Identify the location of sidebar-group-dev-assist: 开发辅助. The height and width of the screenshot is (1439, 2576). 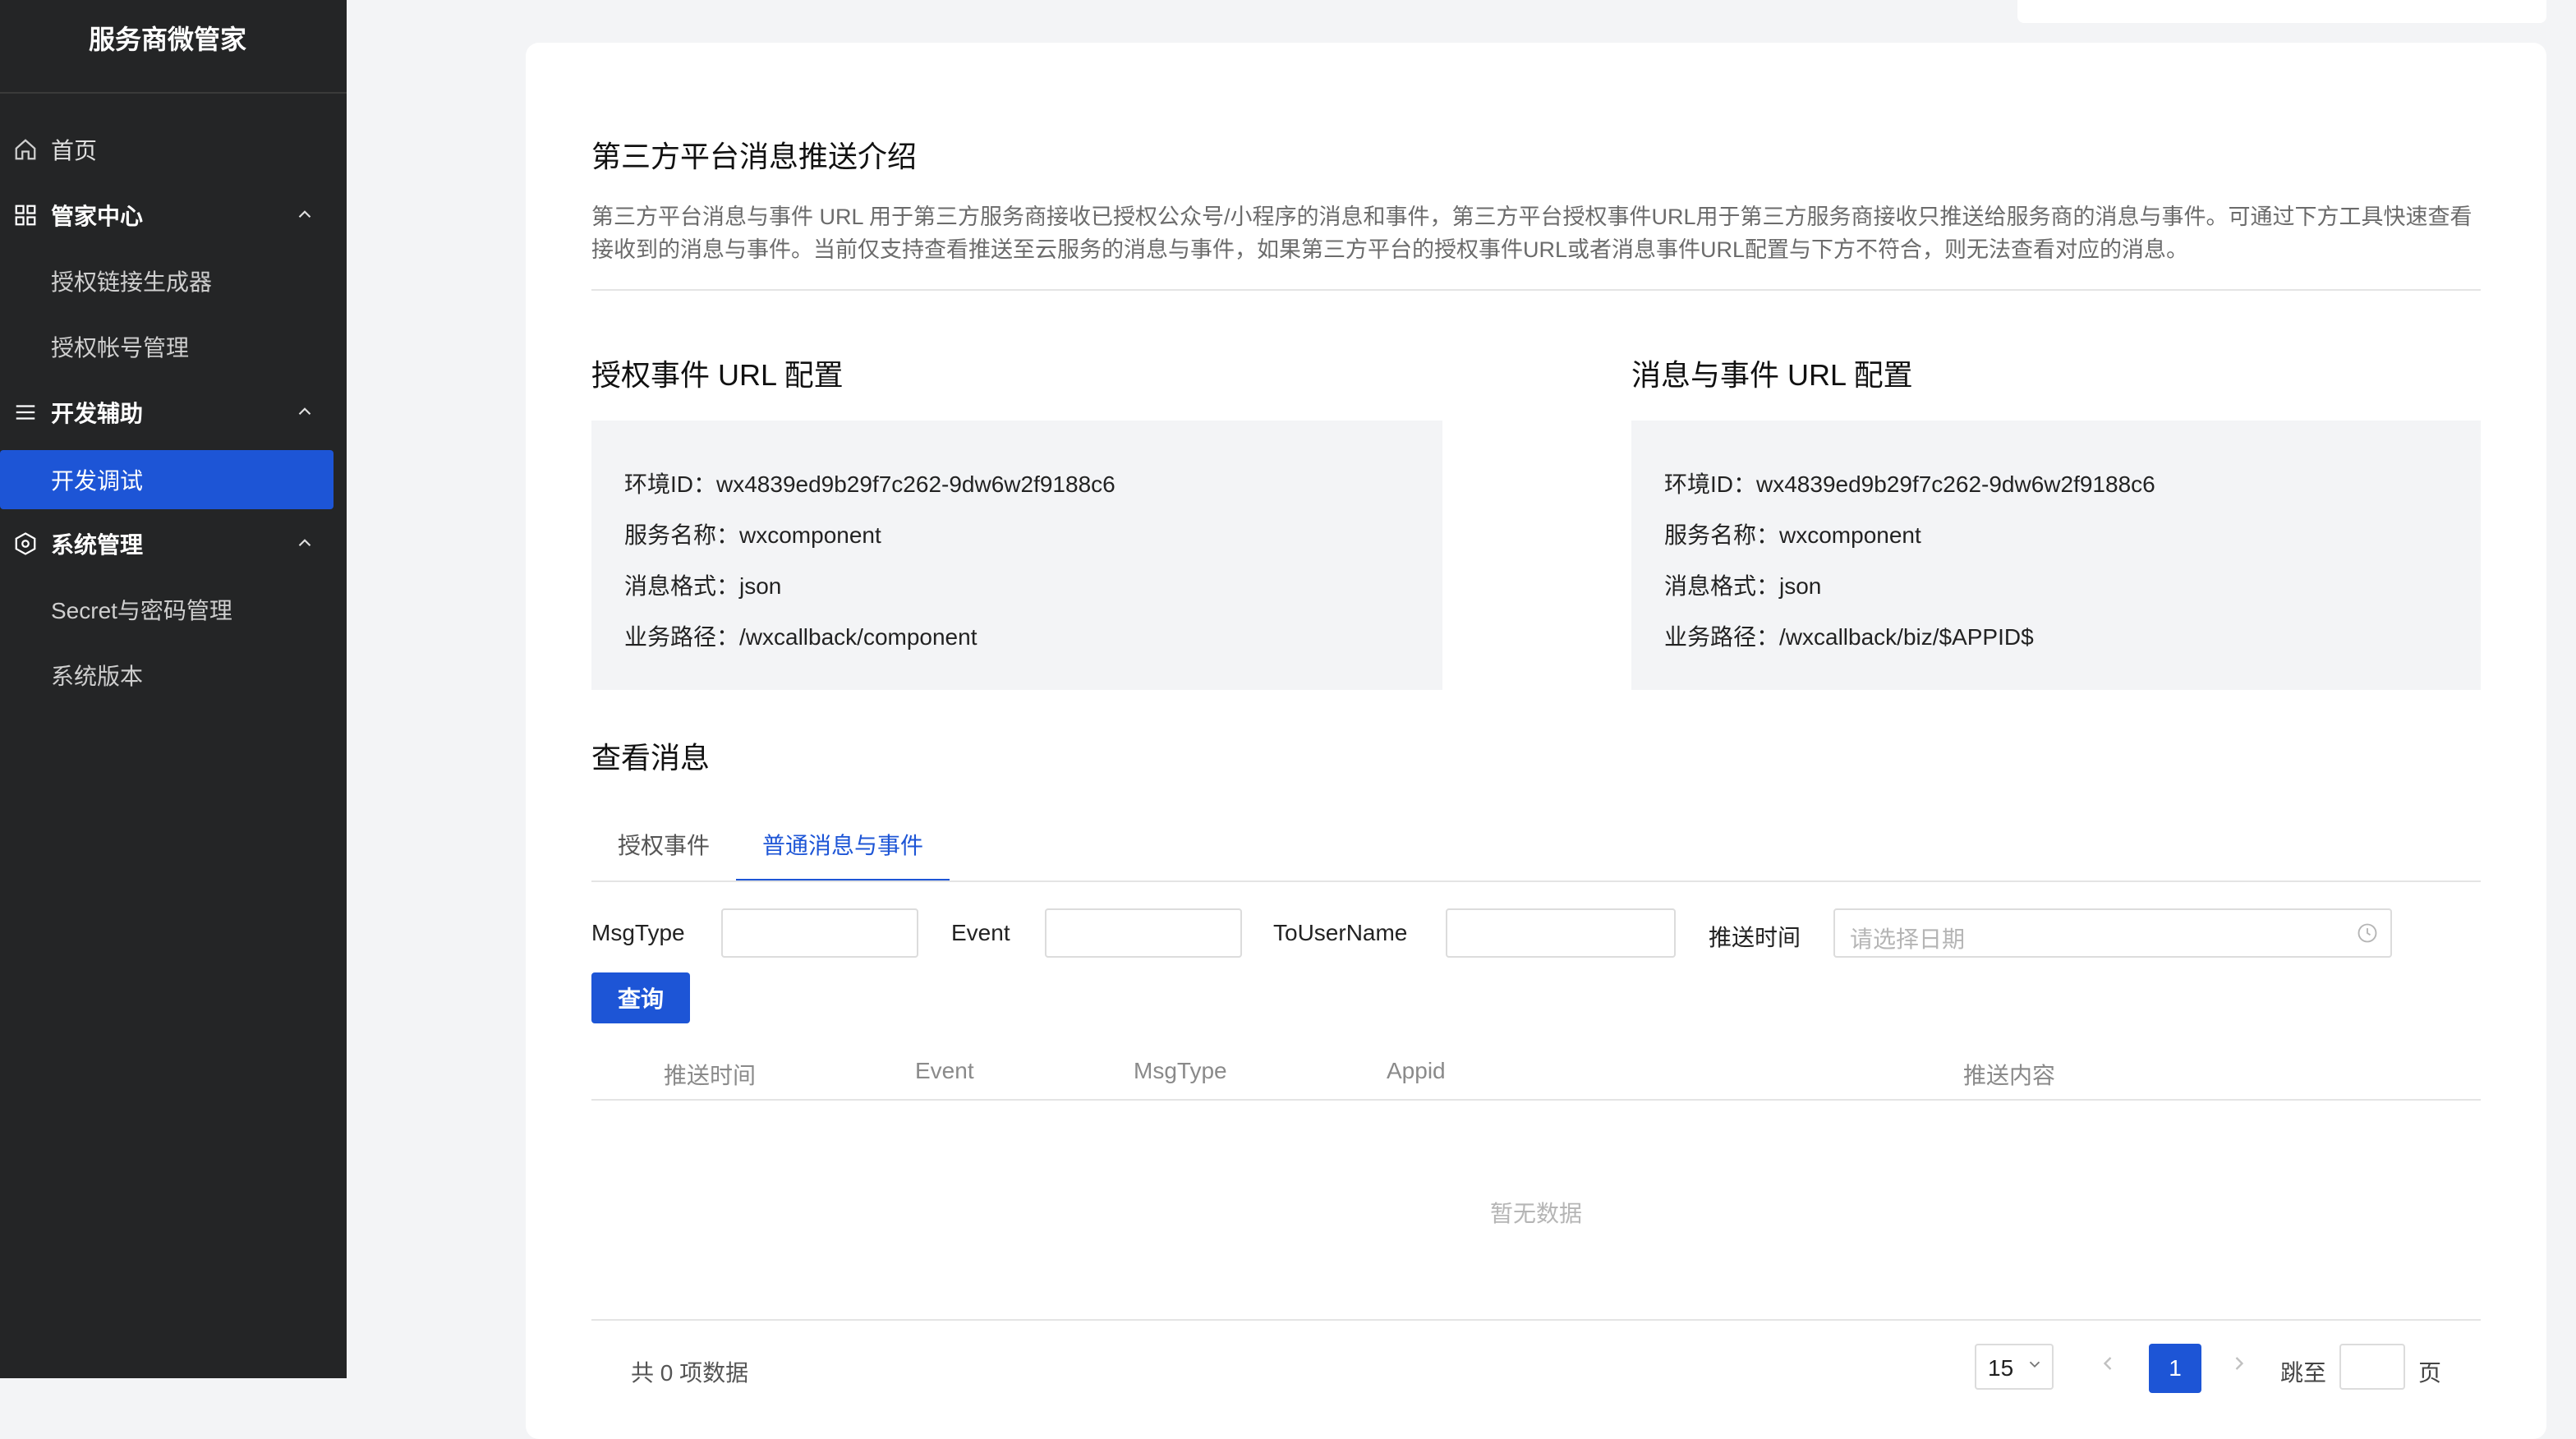
(167, 412).